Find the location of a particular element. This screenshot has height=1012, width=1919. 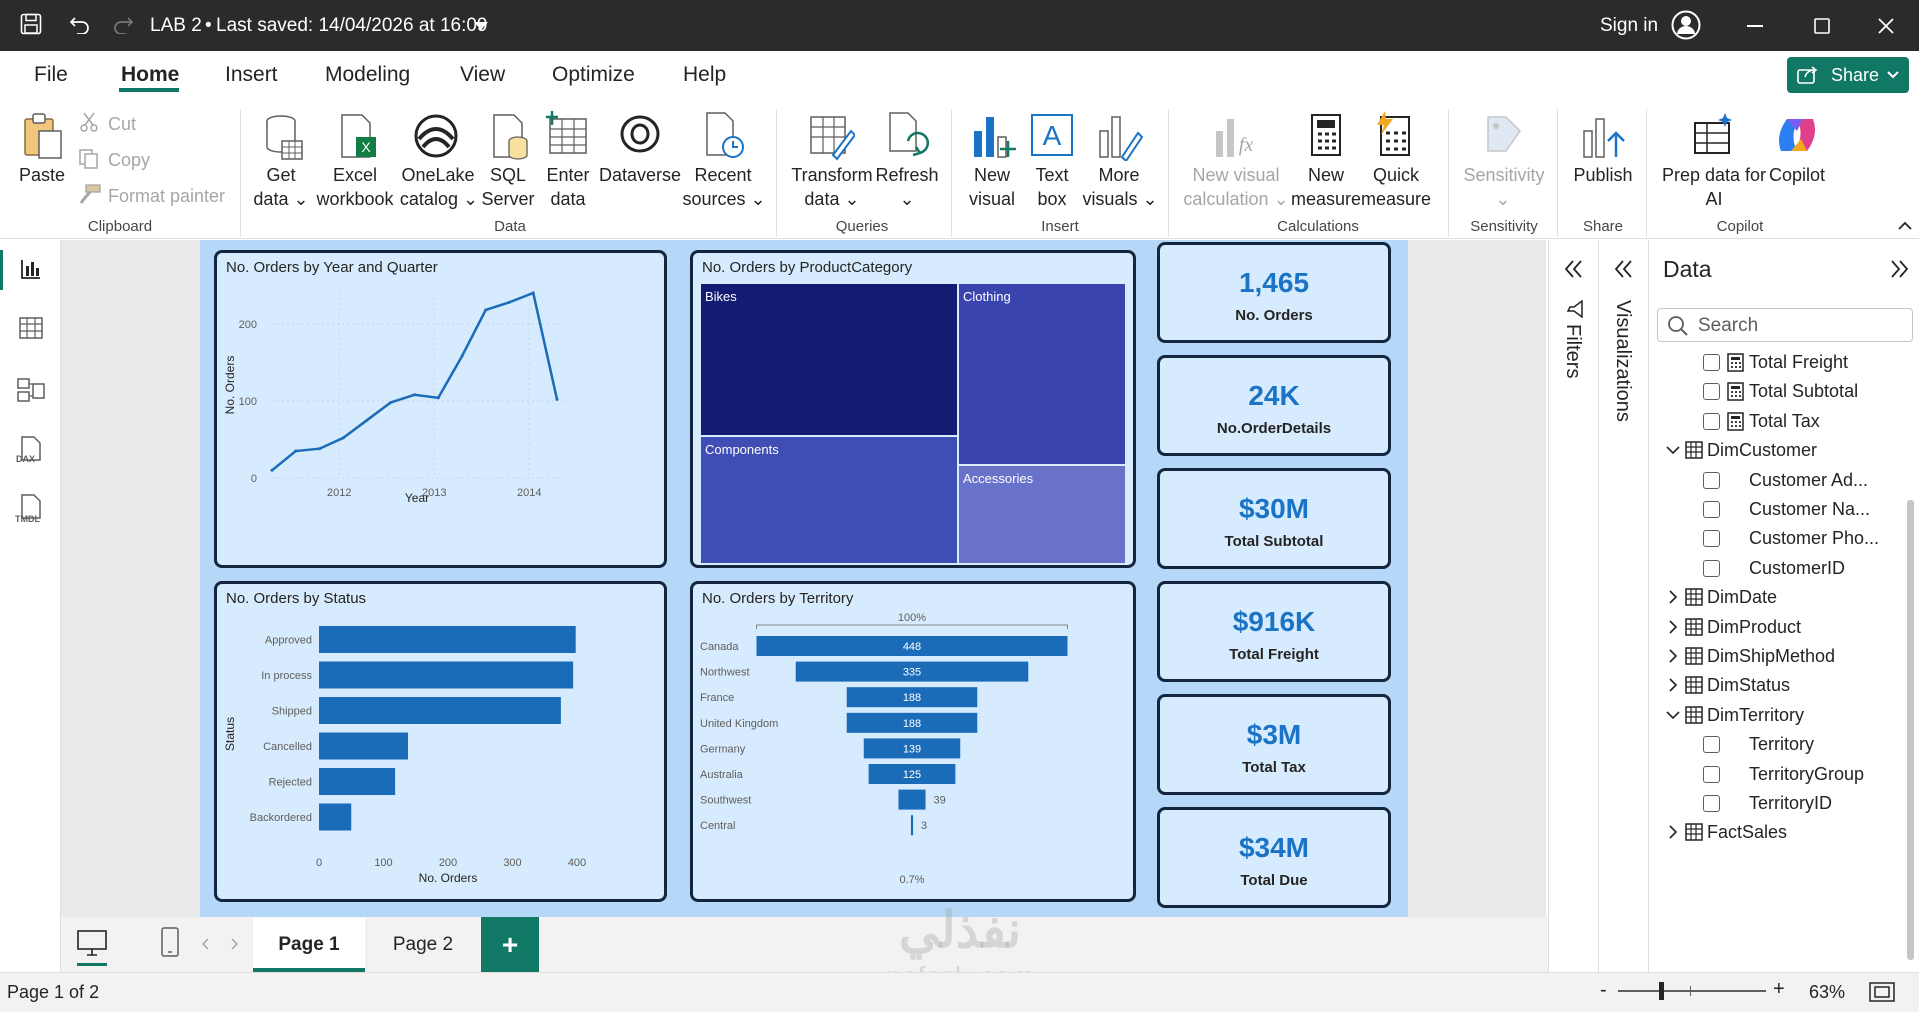

data-field-row: FactSales is located at coordinates (1777, 832).